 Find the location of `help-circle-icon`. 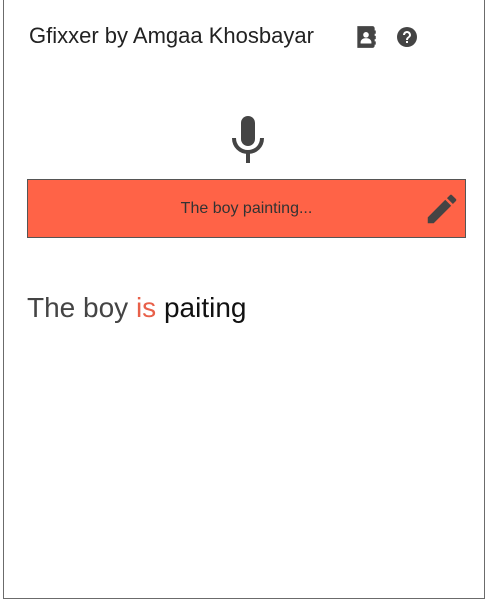

help-circle-icon is located at coordinates (407, 37).